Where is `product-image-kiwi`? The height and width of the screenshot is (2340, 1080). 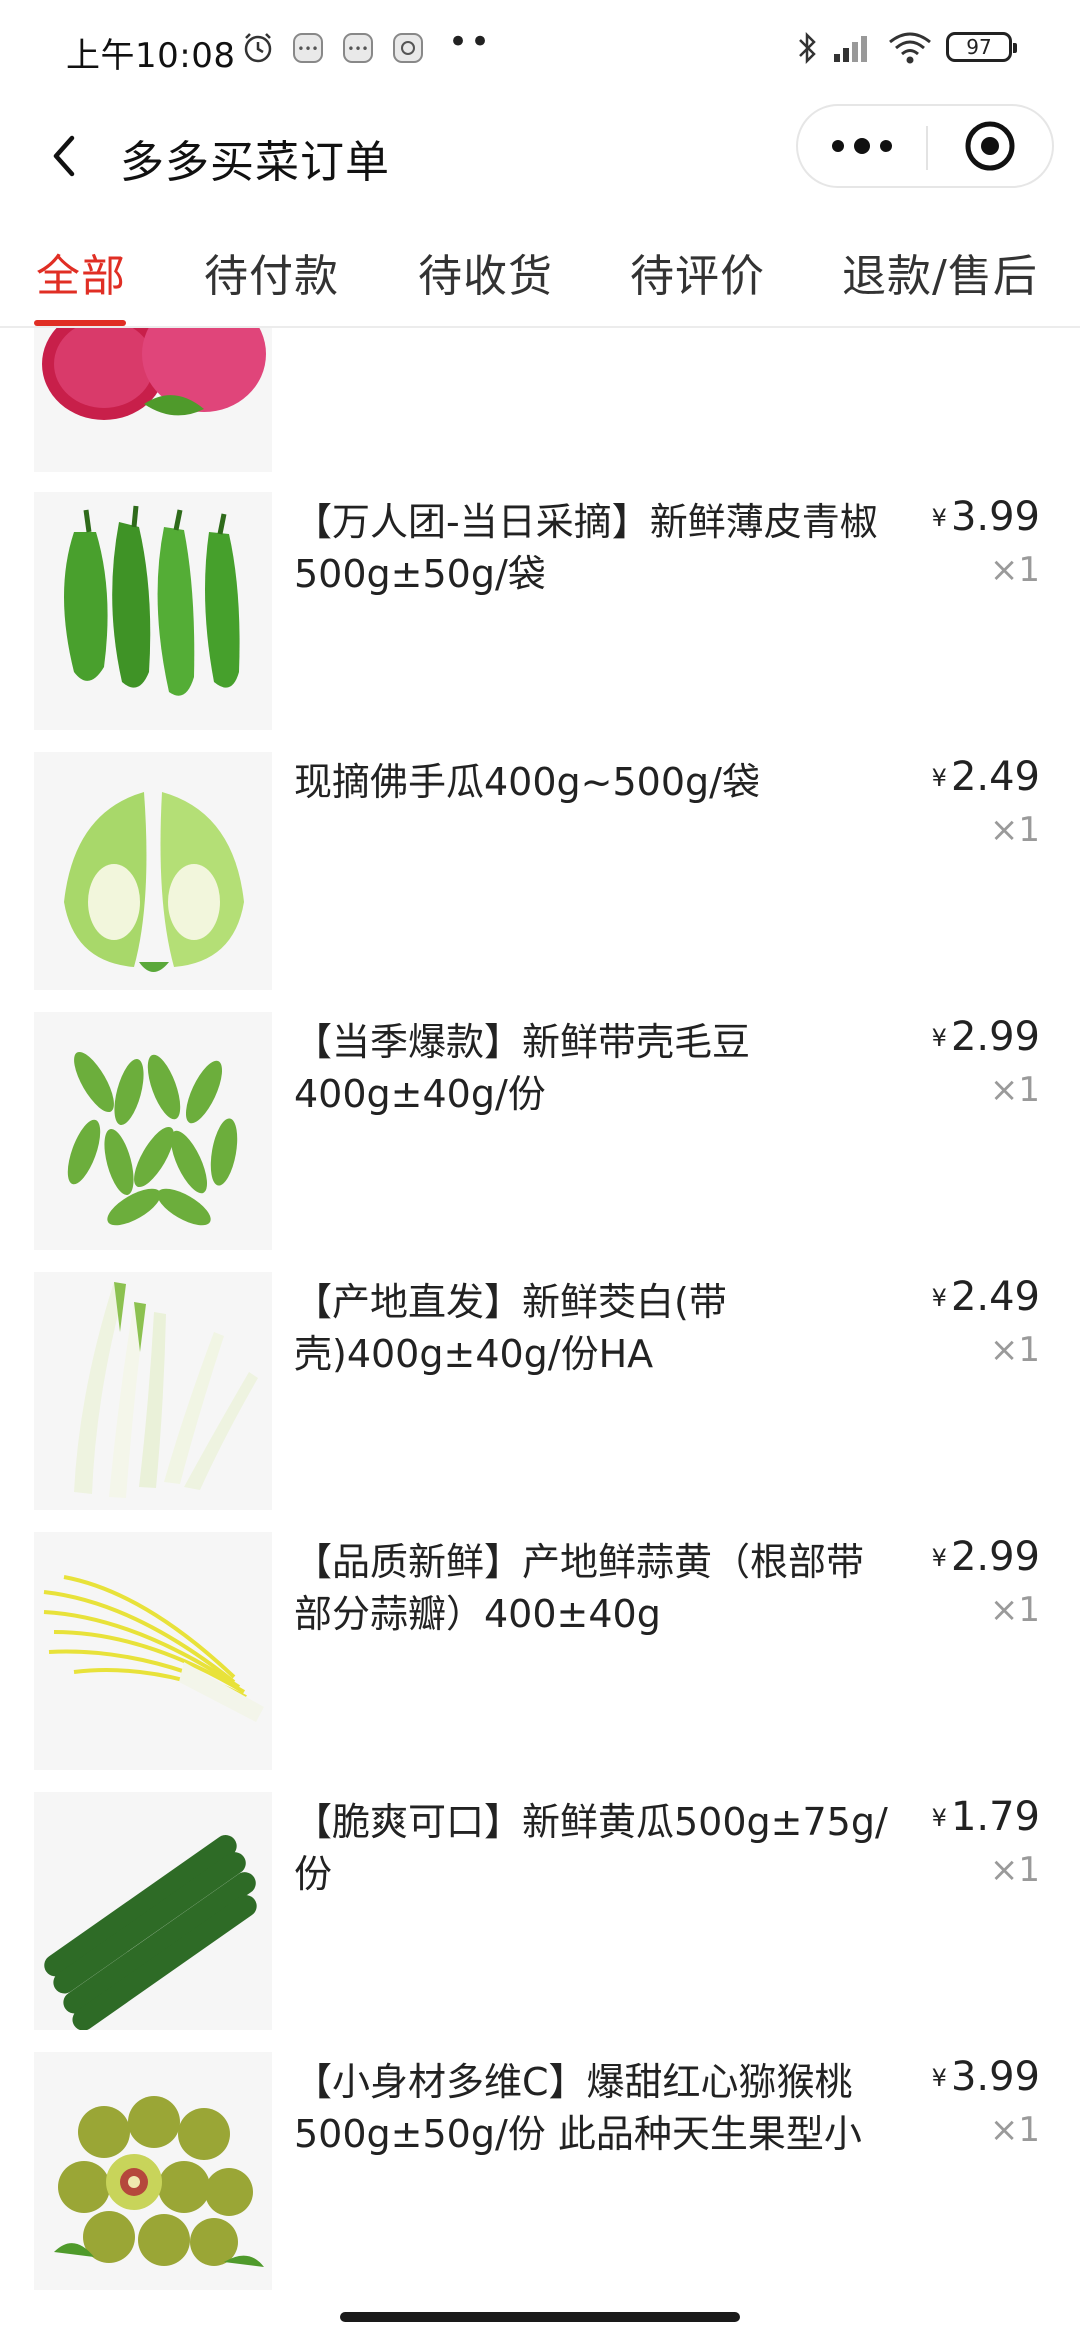
product-image-kiwi is located at coordinates (153, 2171).